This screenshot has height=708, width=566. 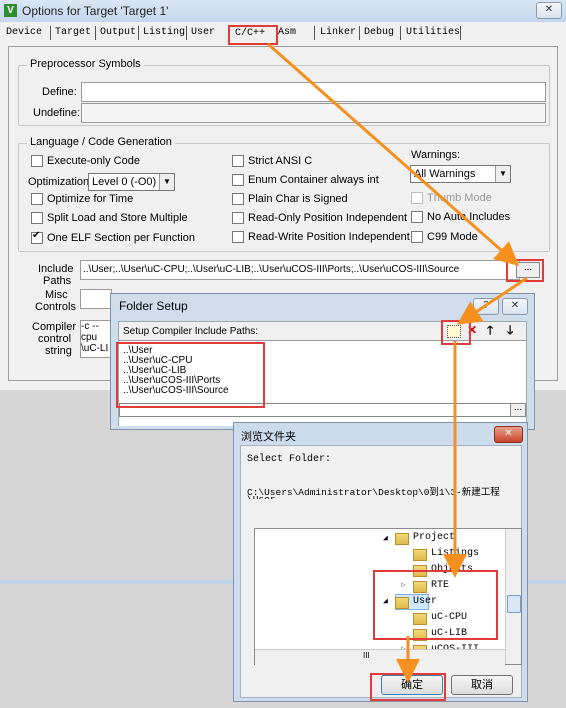 What do you see at coordinates (393, 154) in the screenshot?
I see `arrow-tab-to-browse` at bounding box center [393, 154].